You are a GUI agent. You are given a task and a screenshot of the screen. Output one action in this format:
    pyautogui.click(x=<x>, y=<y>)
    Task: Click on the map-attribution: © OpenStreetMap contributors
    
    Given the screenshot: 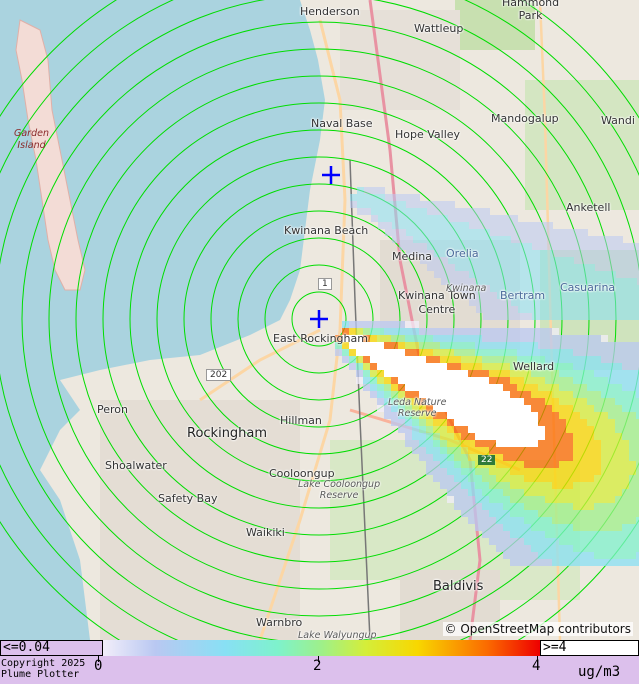 What is the action you would take?
    pyautogui.click(x=537, y=629)
    